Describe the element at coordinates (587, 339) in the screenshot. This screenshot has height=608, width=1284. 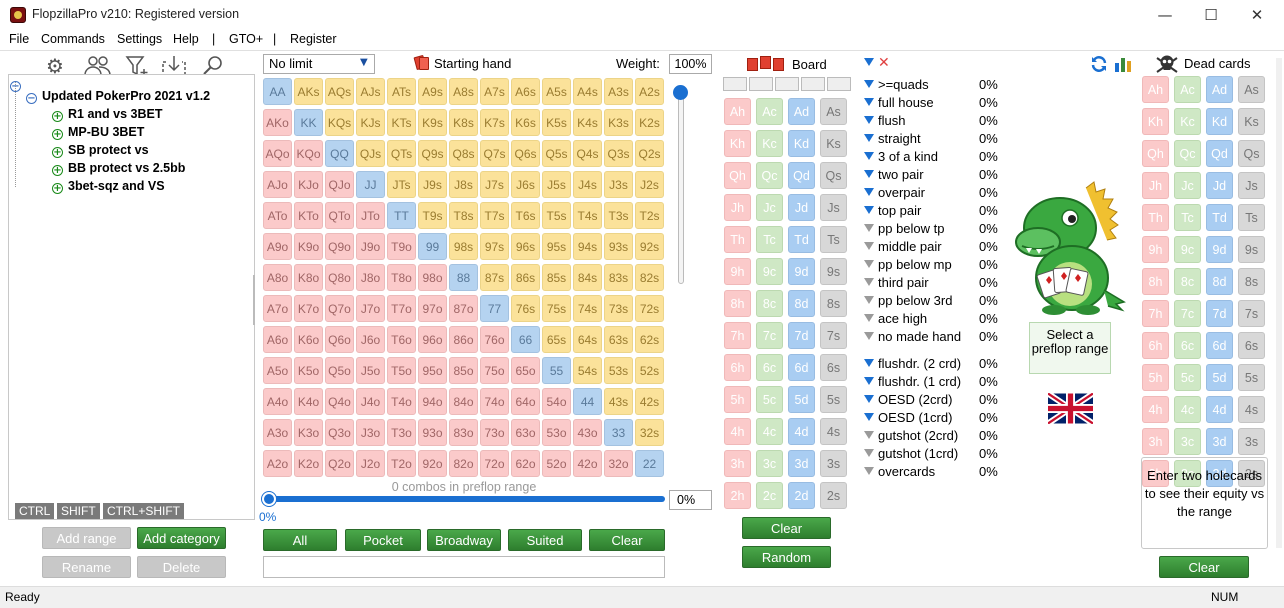
I see `hand-cell: 64s` at that location.